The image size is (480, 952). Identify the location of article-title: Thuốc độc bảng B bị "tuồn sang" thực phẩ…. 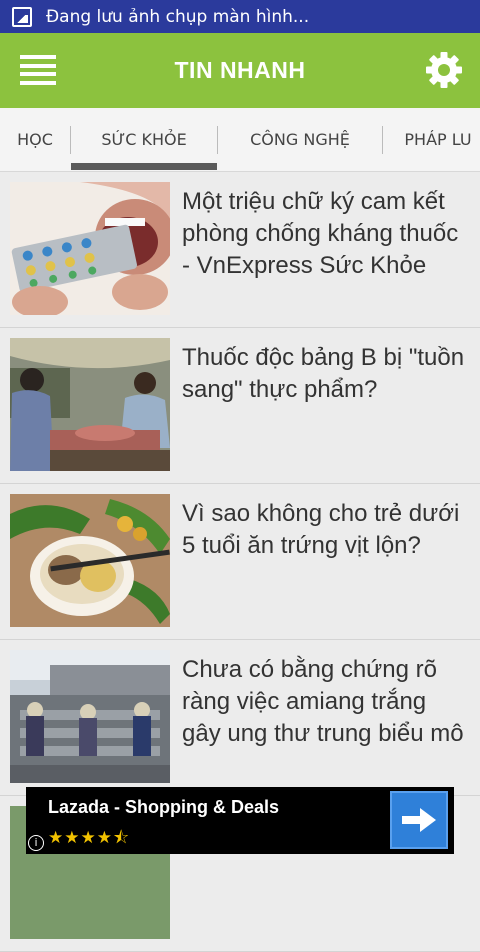
(323, 373).